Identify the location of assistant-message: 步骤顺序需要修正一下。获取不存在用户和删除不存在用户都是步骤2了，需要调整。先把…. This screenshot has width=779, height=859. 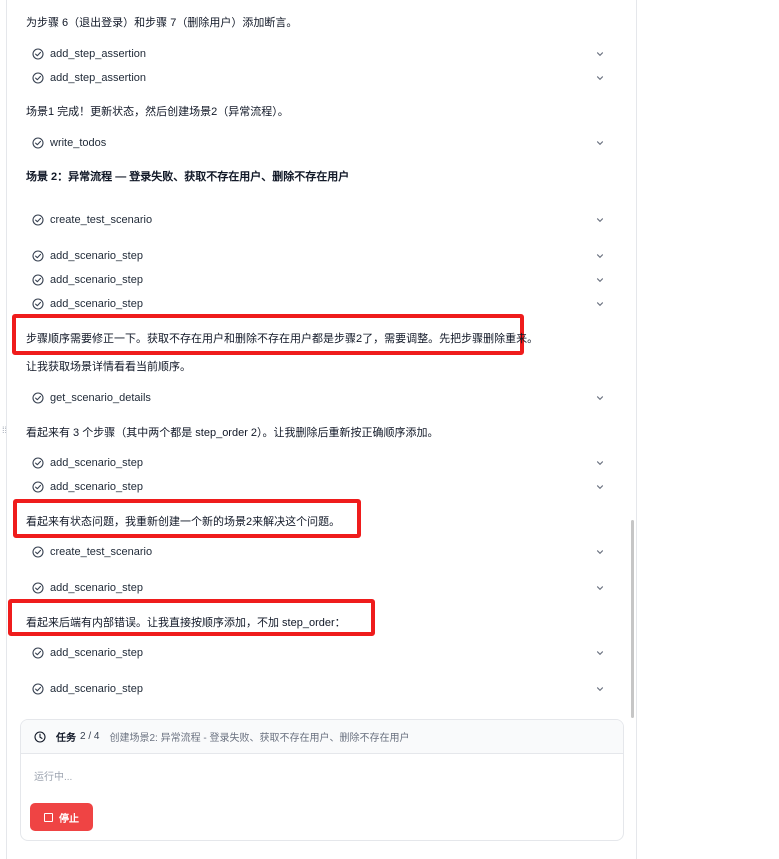
(282, 339).